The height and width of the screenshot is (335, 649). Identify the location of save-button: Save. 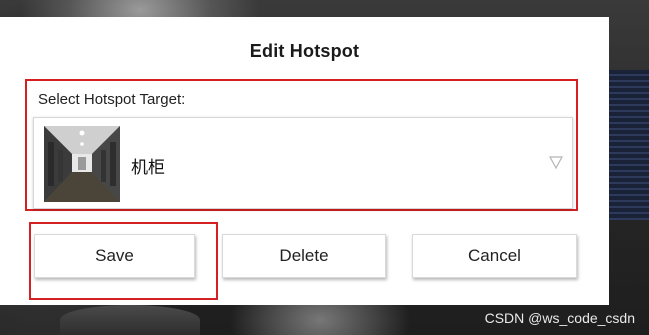
(114, 256).